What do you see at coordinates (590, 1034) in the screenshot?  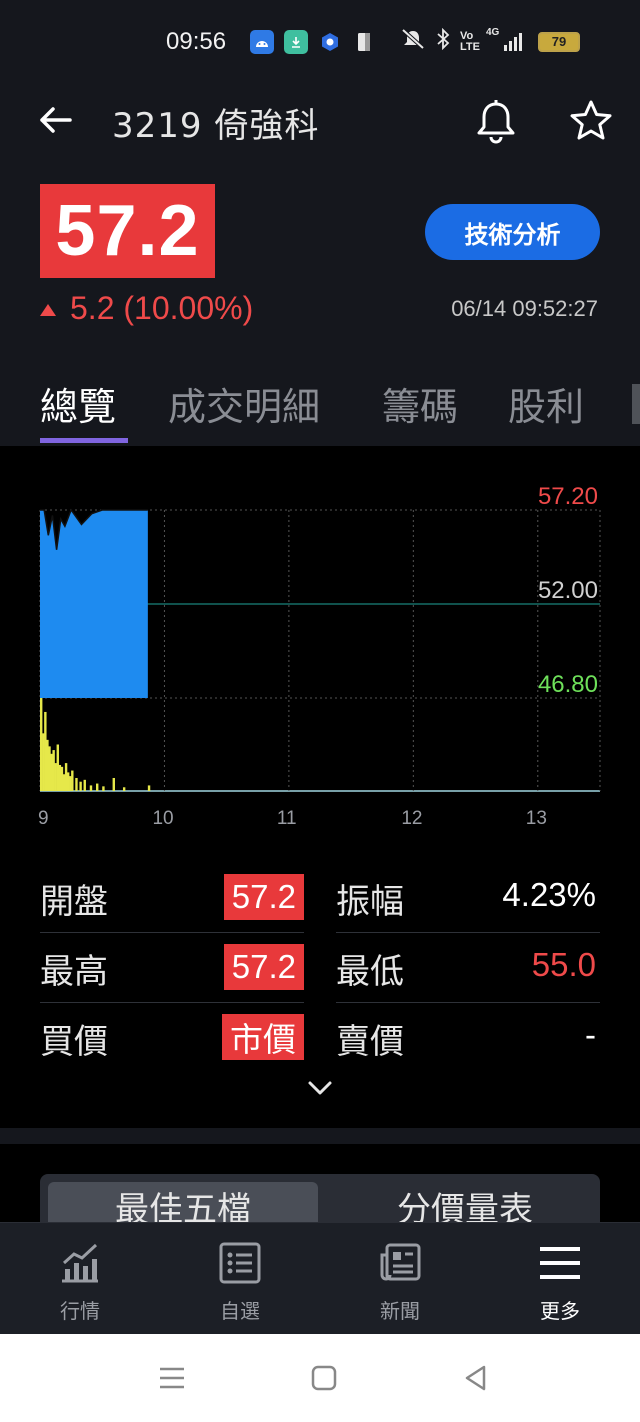 I see `ask-value: -` at bounding box center [590, 1034].